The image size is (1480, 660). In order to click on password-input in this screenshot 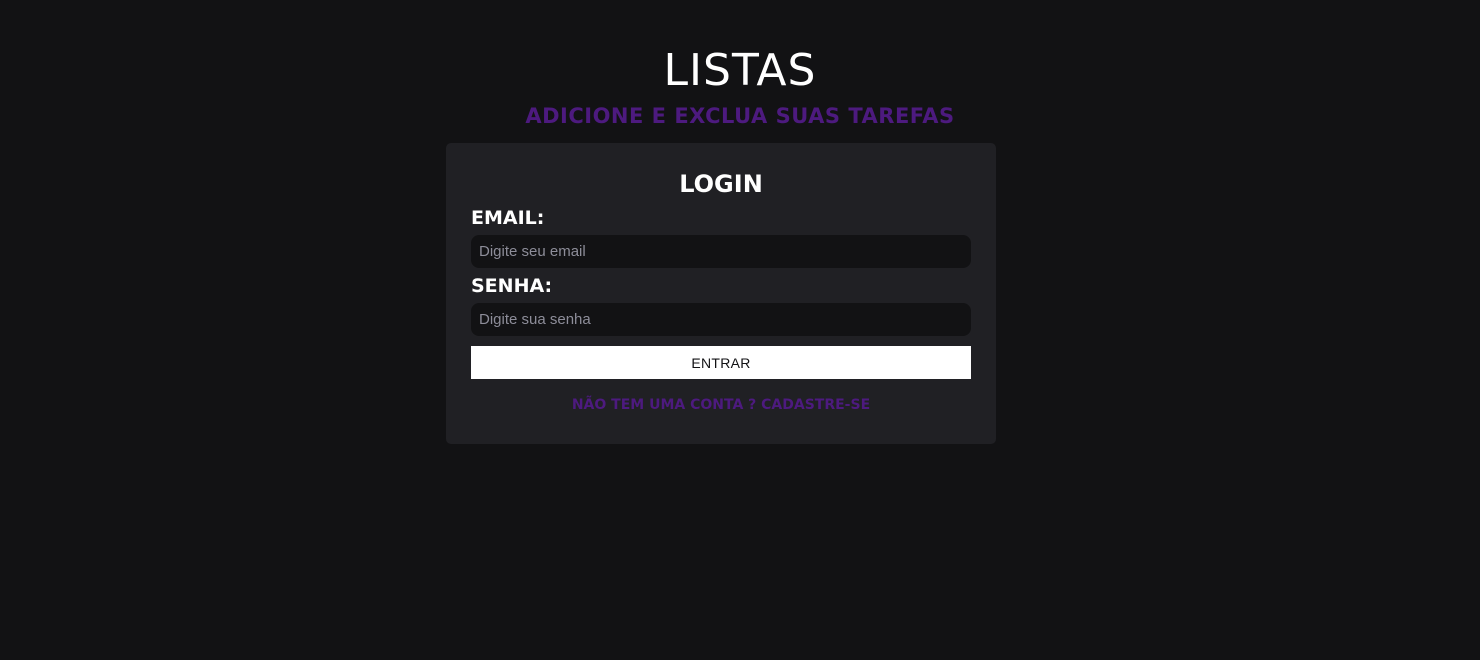, I will do `click(721, 319)`.